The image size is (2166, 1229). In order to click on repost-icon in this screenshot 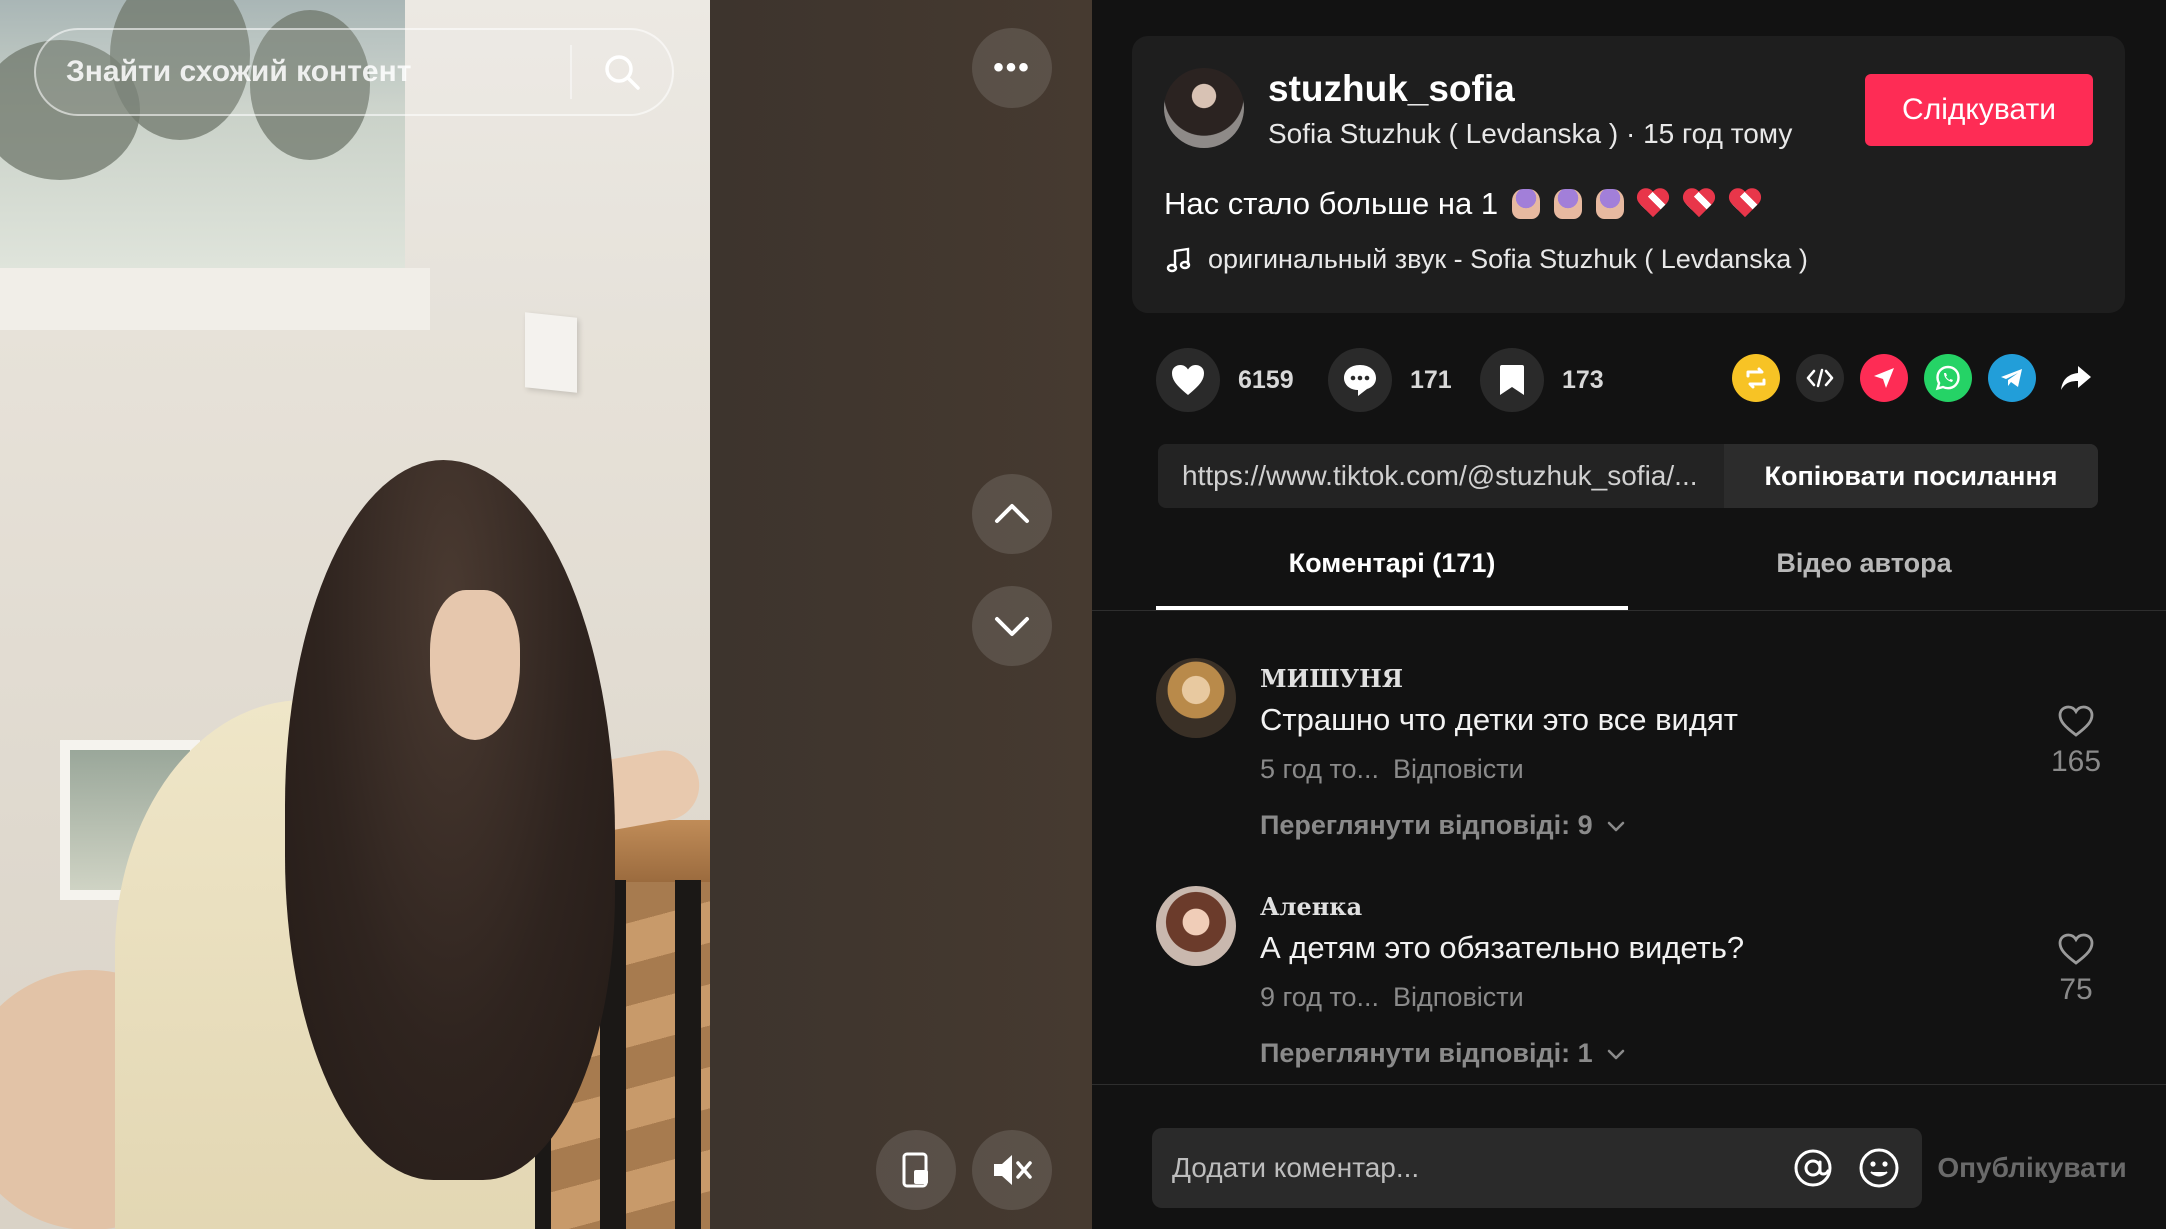, I will do `click(1756, 378)`.